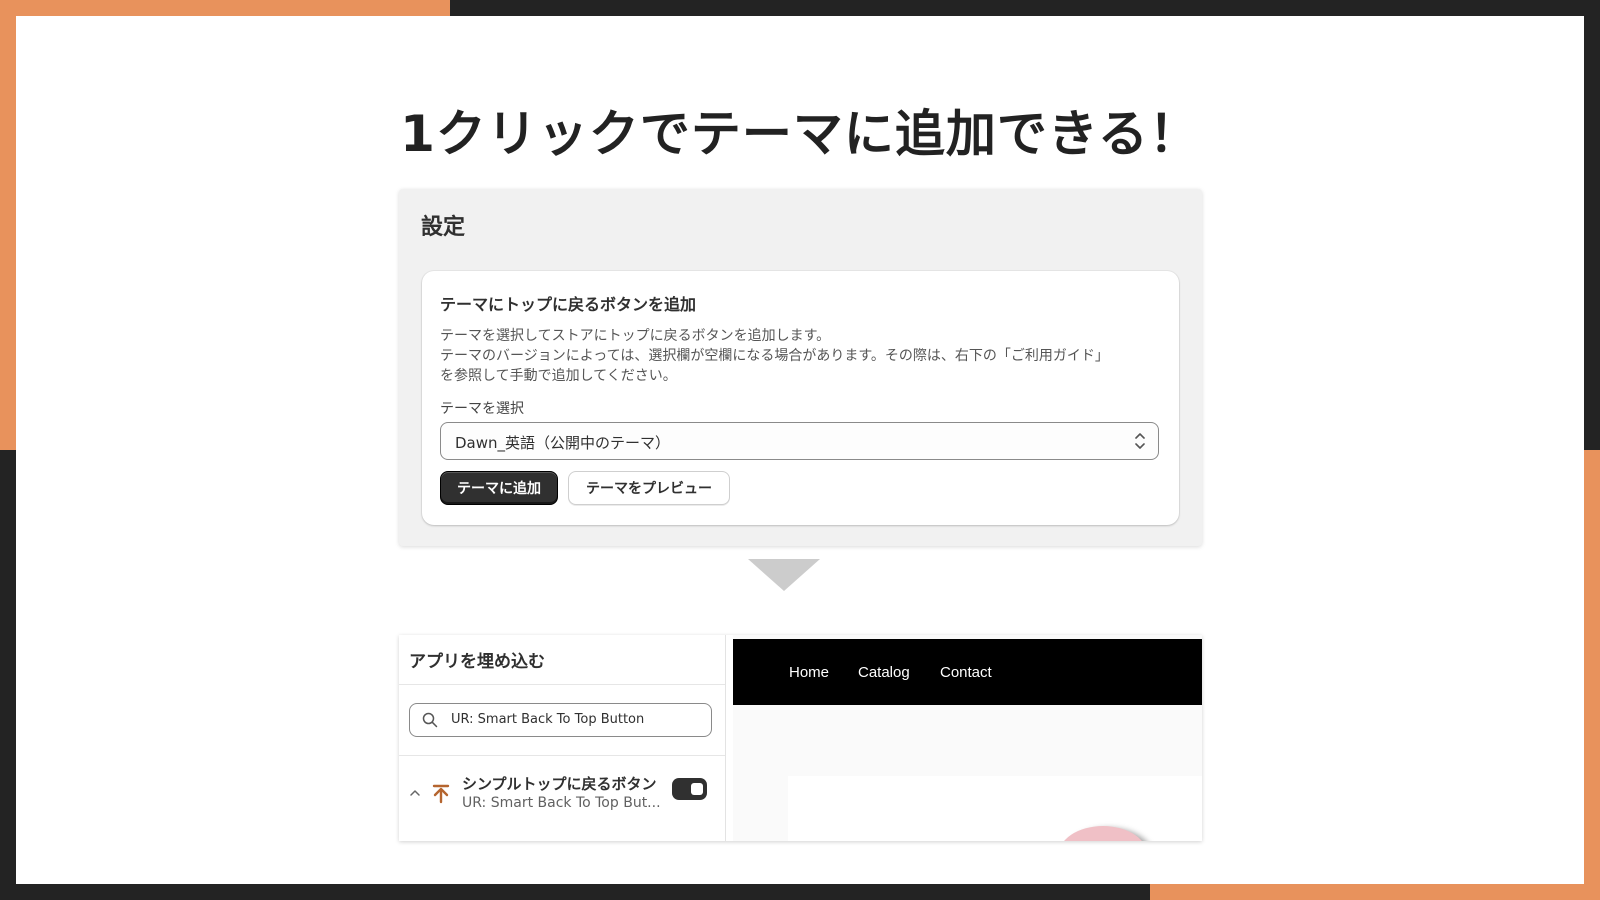 The image size is (1600, 900). I want to click on app-search-input: UR: Smart Back To Top Button, so click(560, 720).